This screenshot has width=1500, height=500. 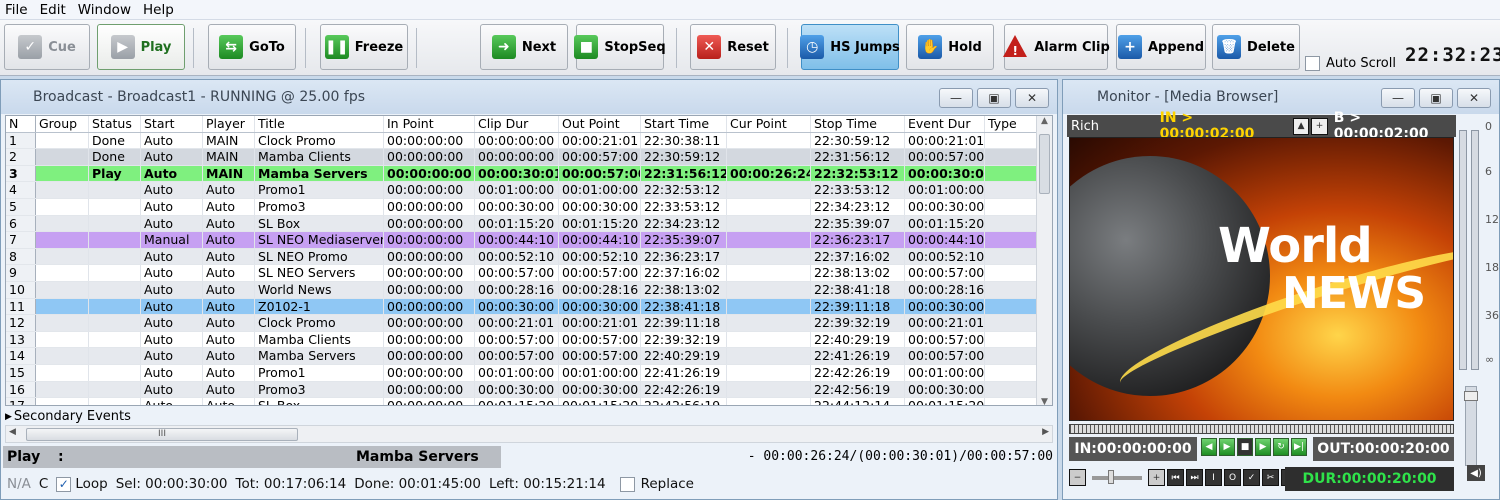 I want to click on row-number: 5, so click(x=21, y=207).